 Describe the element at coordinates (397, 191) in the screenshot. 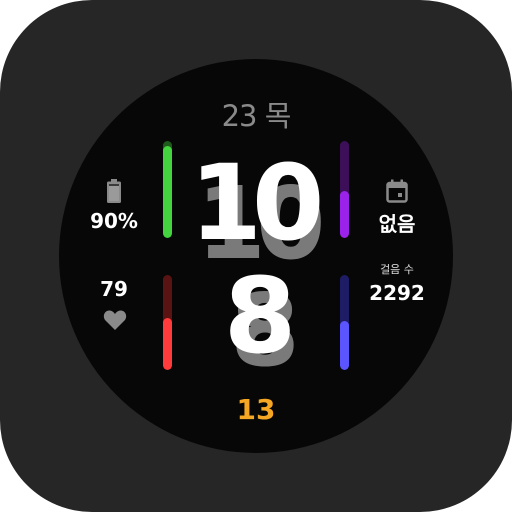

I see `calendar-icon` at that location.